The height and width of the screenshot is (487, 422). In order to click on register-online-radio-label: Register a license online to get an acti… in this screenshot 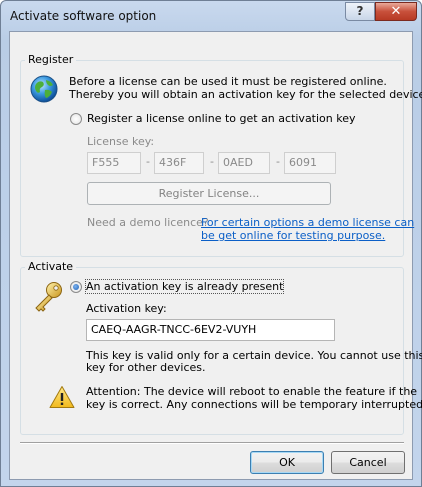, I will do `click(221, 118)`.